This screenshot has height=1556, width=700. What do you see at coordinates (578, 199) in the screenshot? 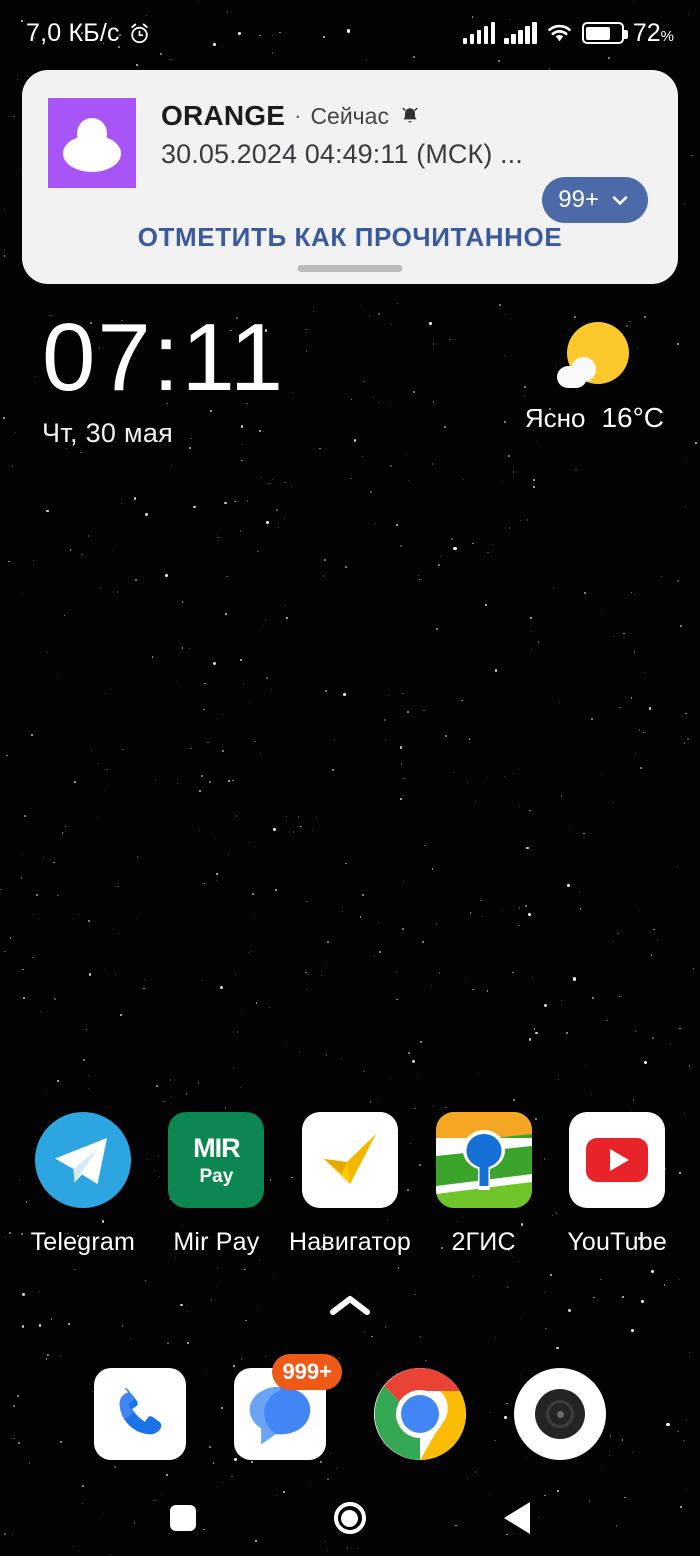
I see `notification-count-label: 99+` at bounding box center [578, 199].